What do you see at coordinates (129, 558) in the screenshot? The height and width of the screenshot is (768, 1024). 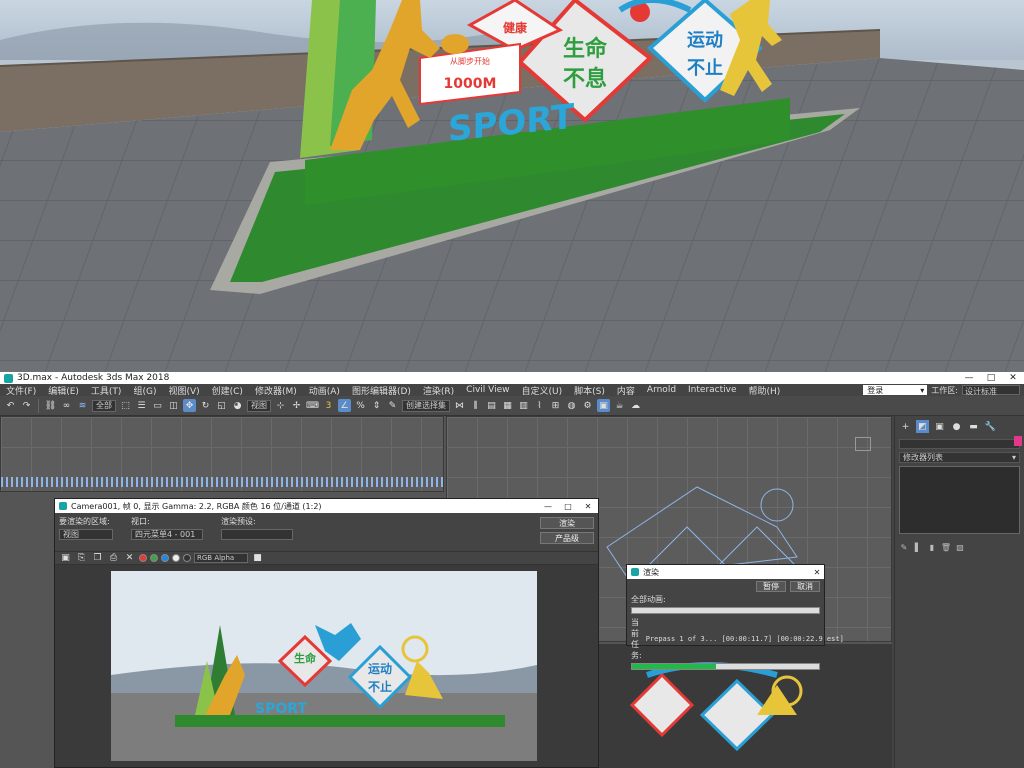 I see `clear-icon: ✕` at bounding box center [129, 558].